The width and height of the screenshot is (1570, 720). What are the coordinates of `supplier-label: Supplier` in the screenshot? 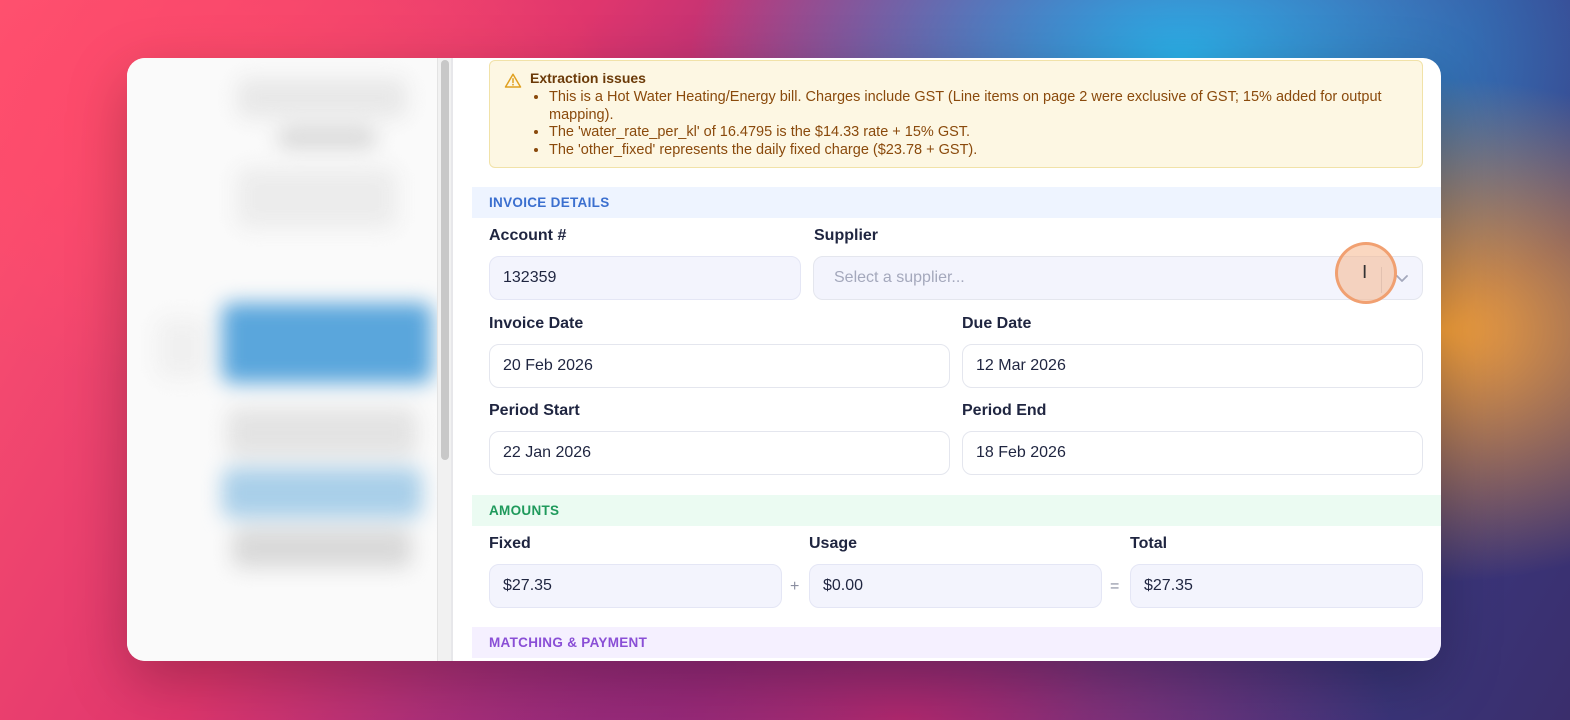 It's located at (846, 235).